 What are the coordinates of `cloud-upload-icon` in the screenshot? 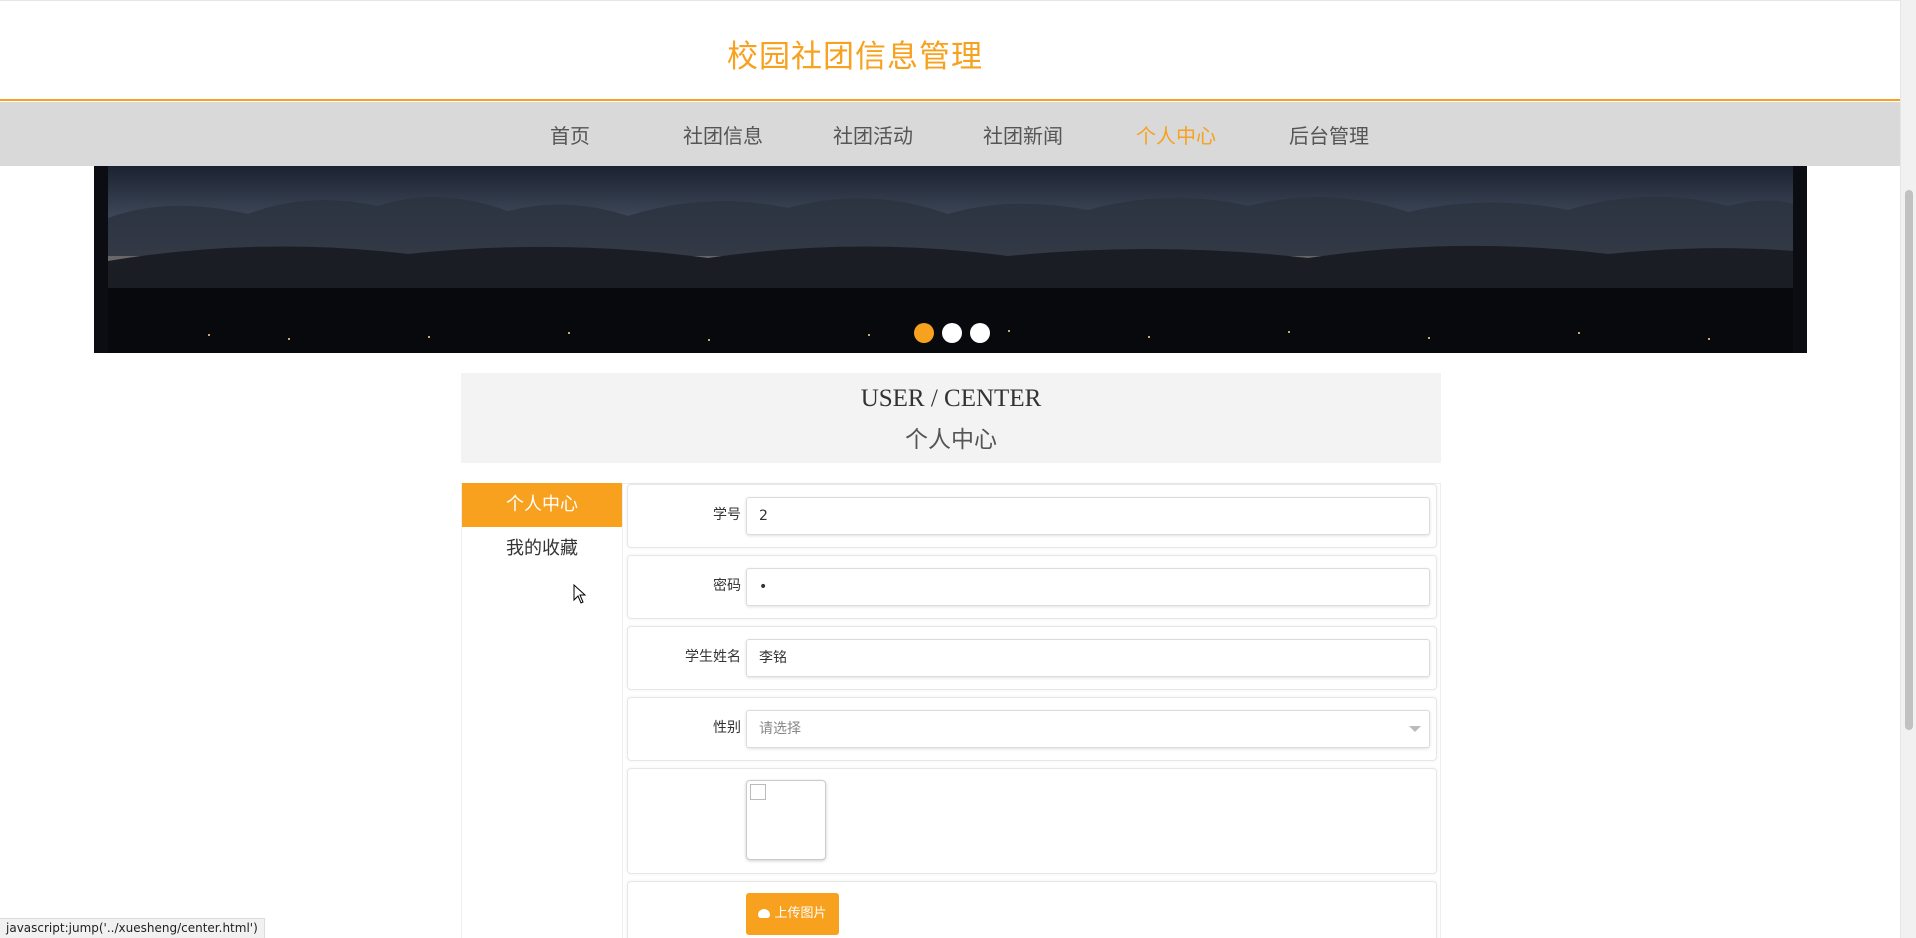 It's located at (764, 913).